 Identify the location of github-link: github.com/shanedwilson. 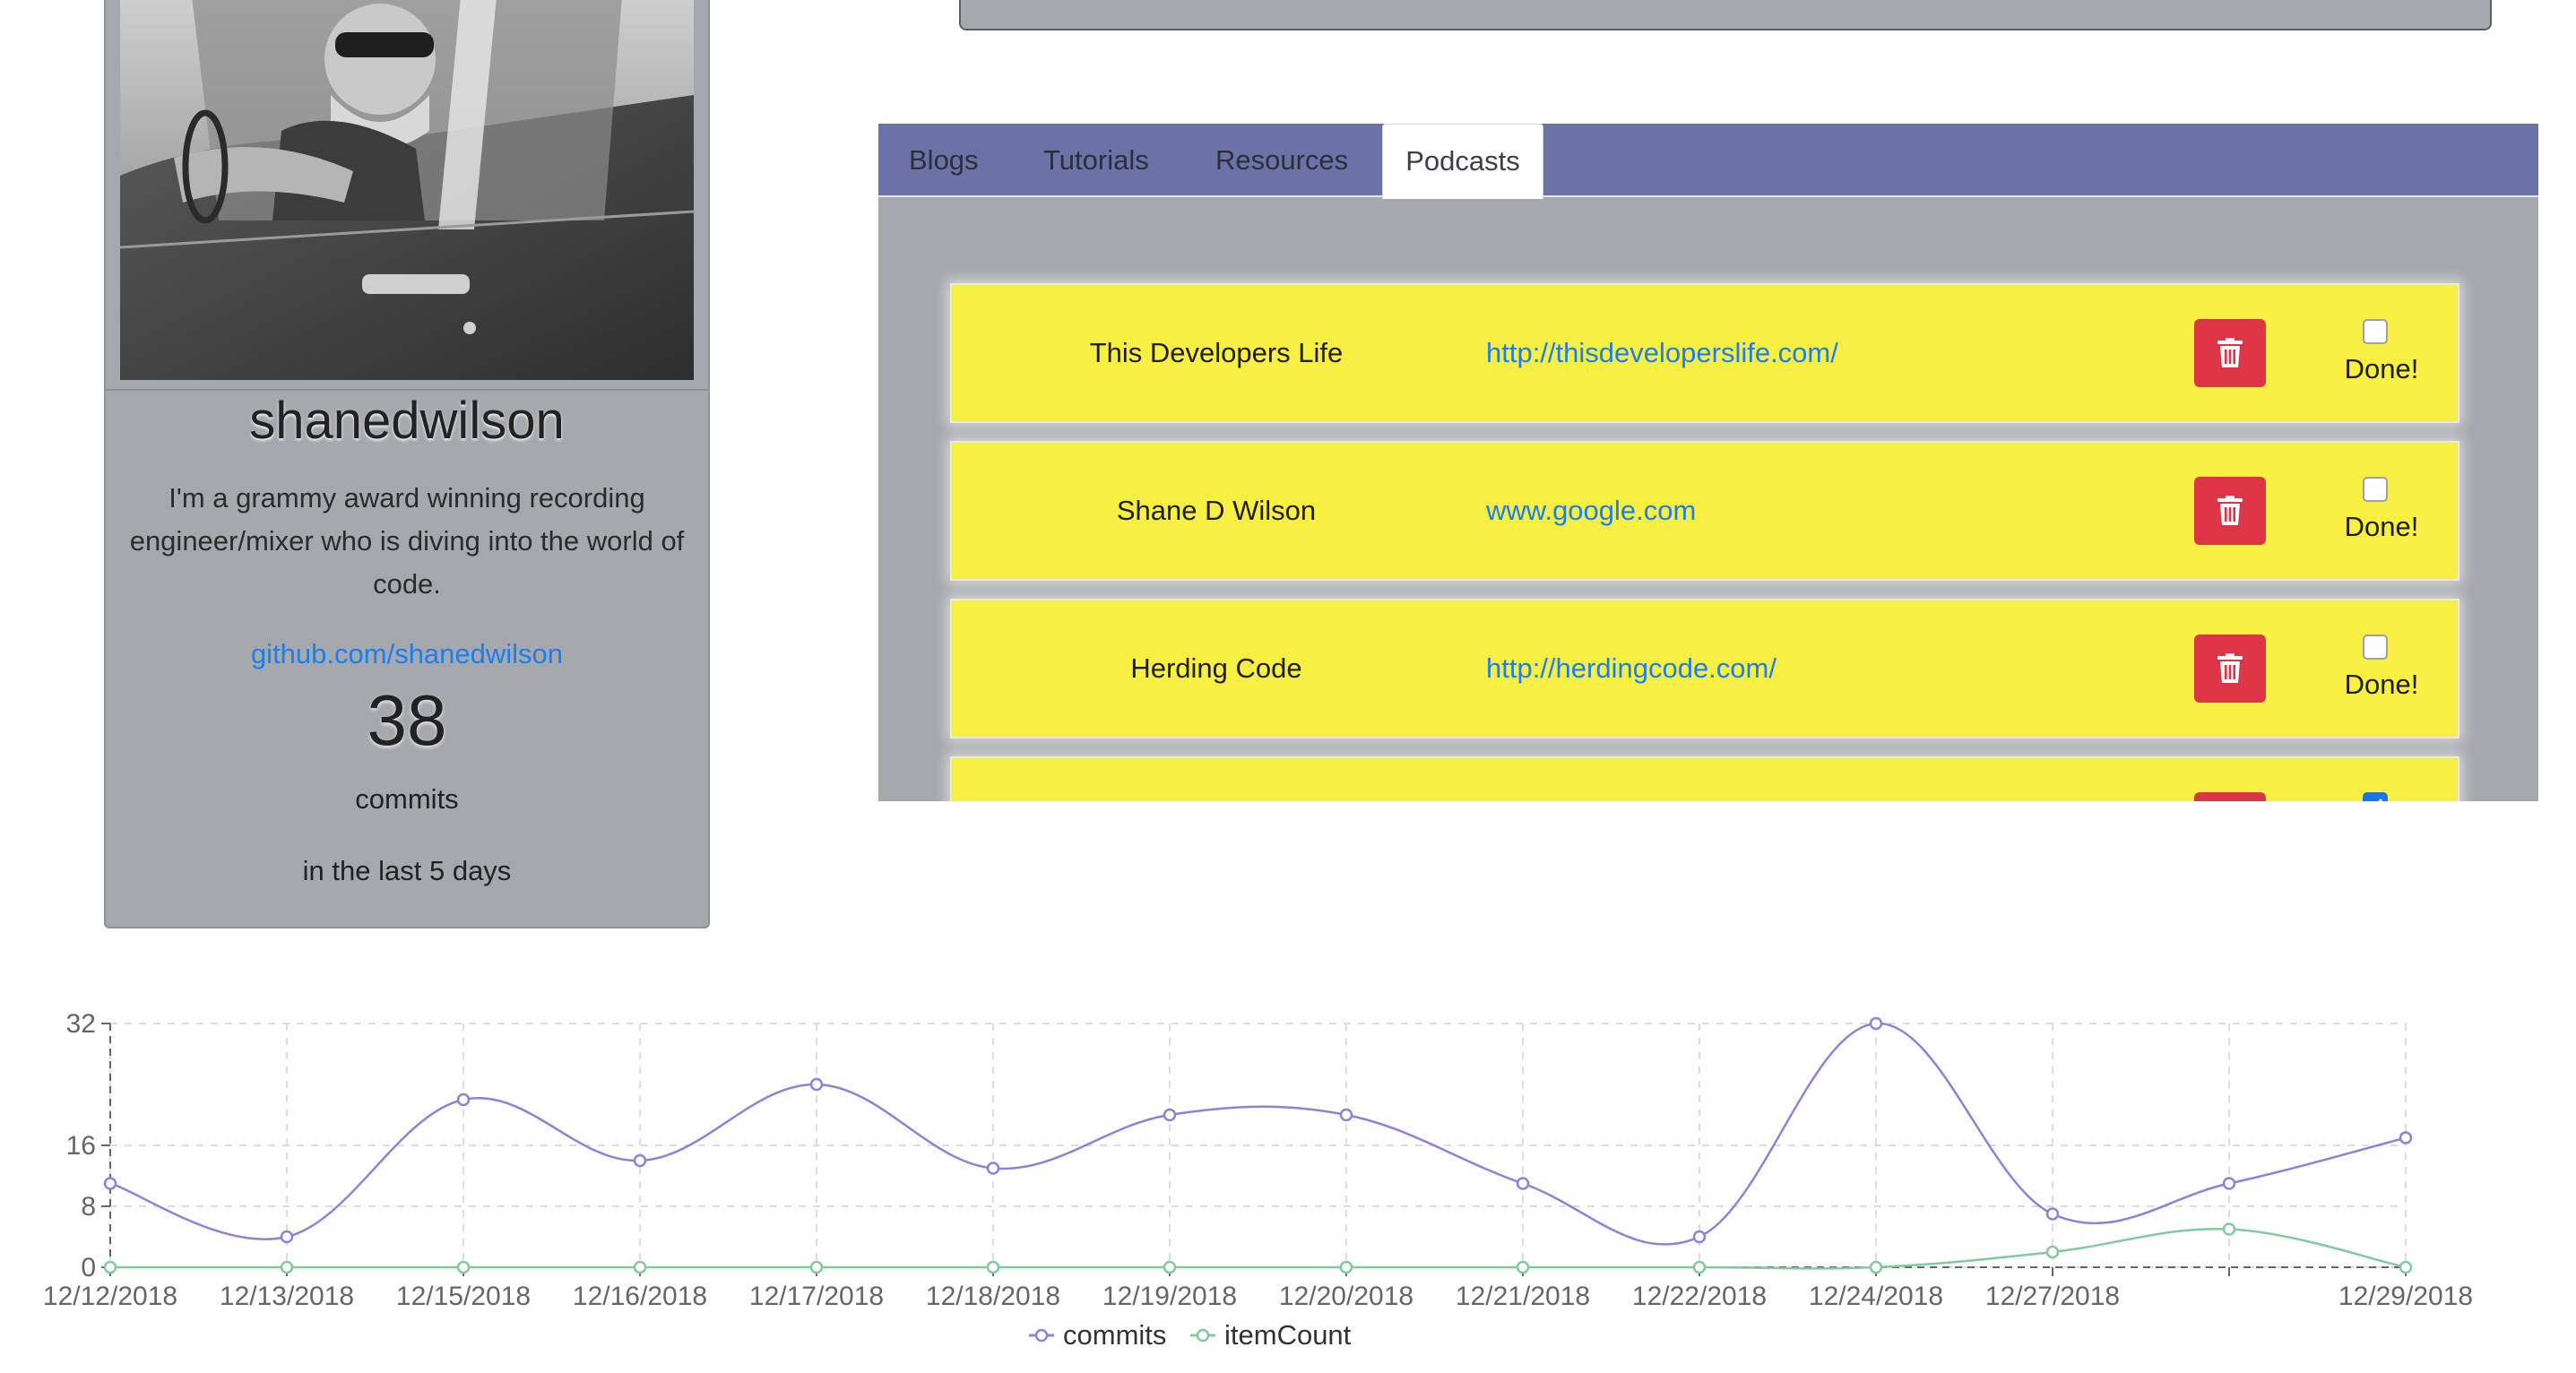
(407, 654).